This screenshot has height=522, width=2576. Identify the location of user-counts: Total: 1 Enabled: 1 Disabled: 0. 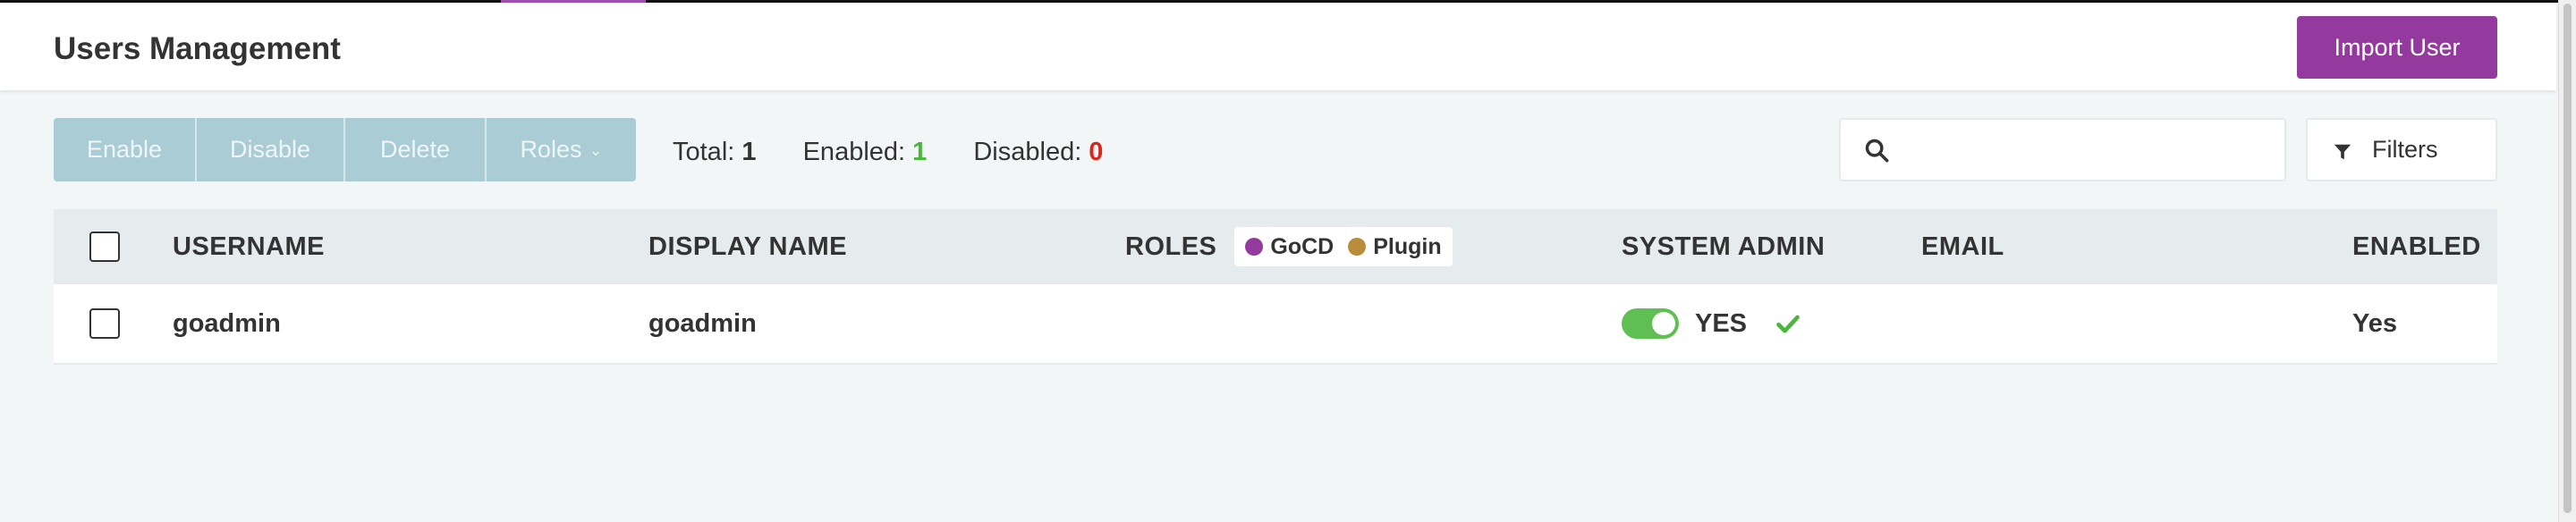
(888, 152).